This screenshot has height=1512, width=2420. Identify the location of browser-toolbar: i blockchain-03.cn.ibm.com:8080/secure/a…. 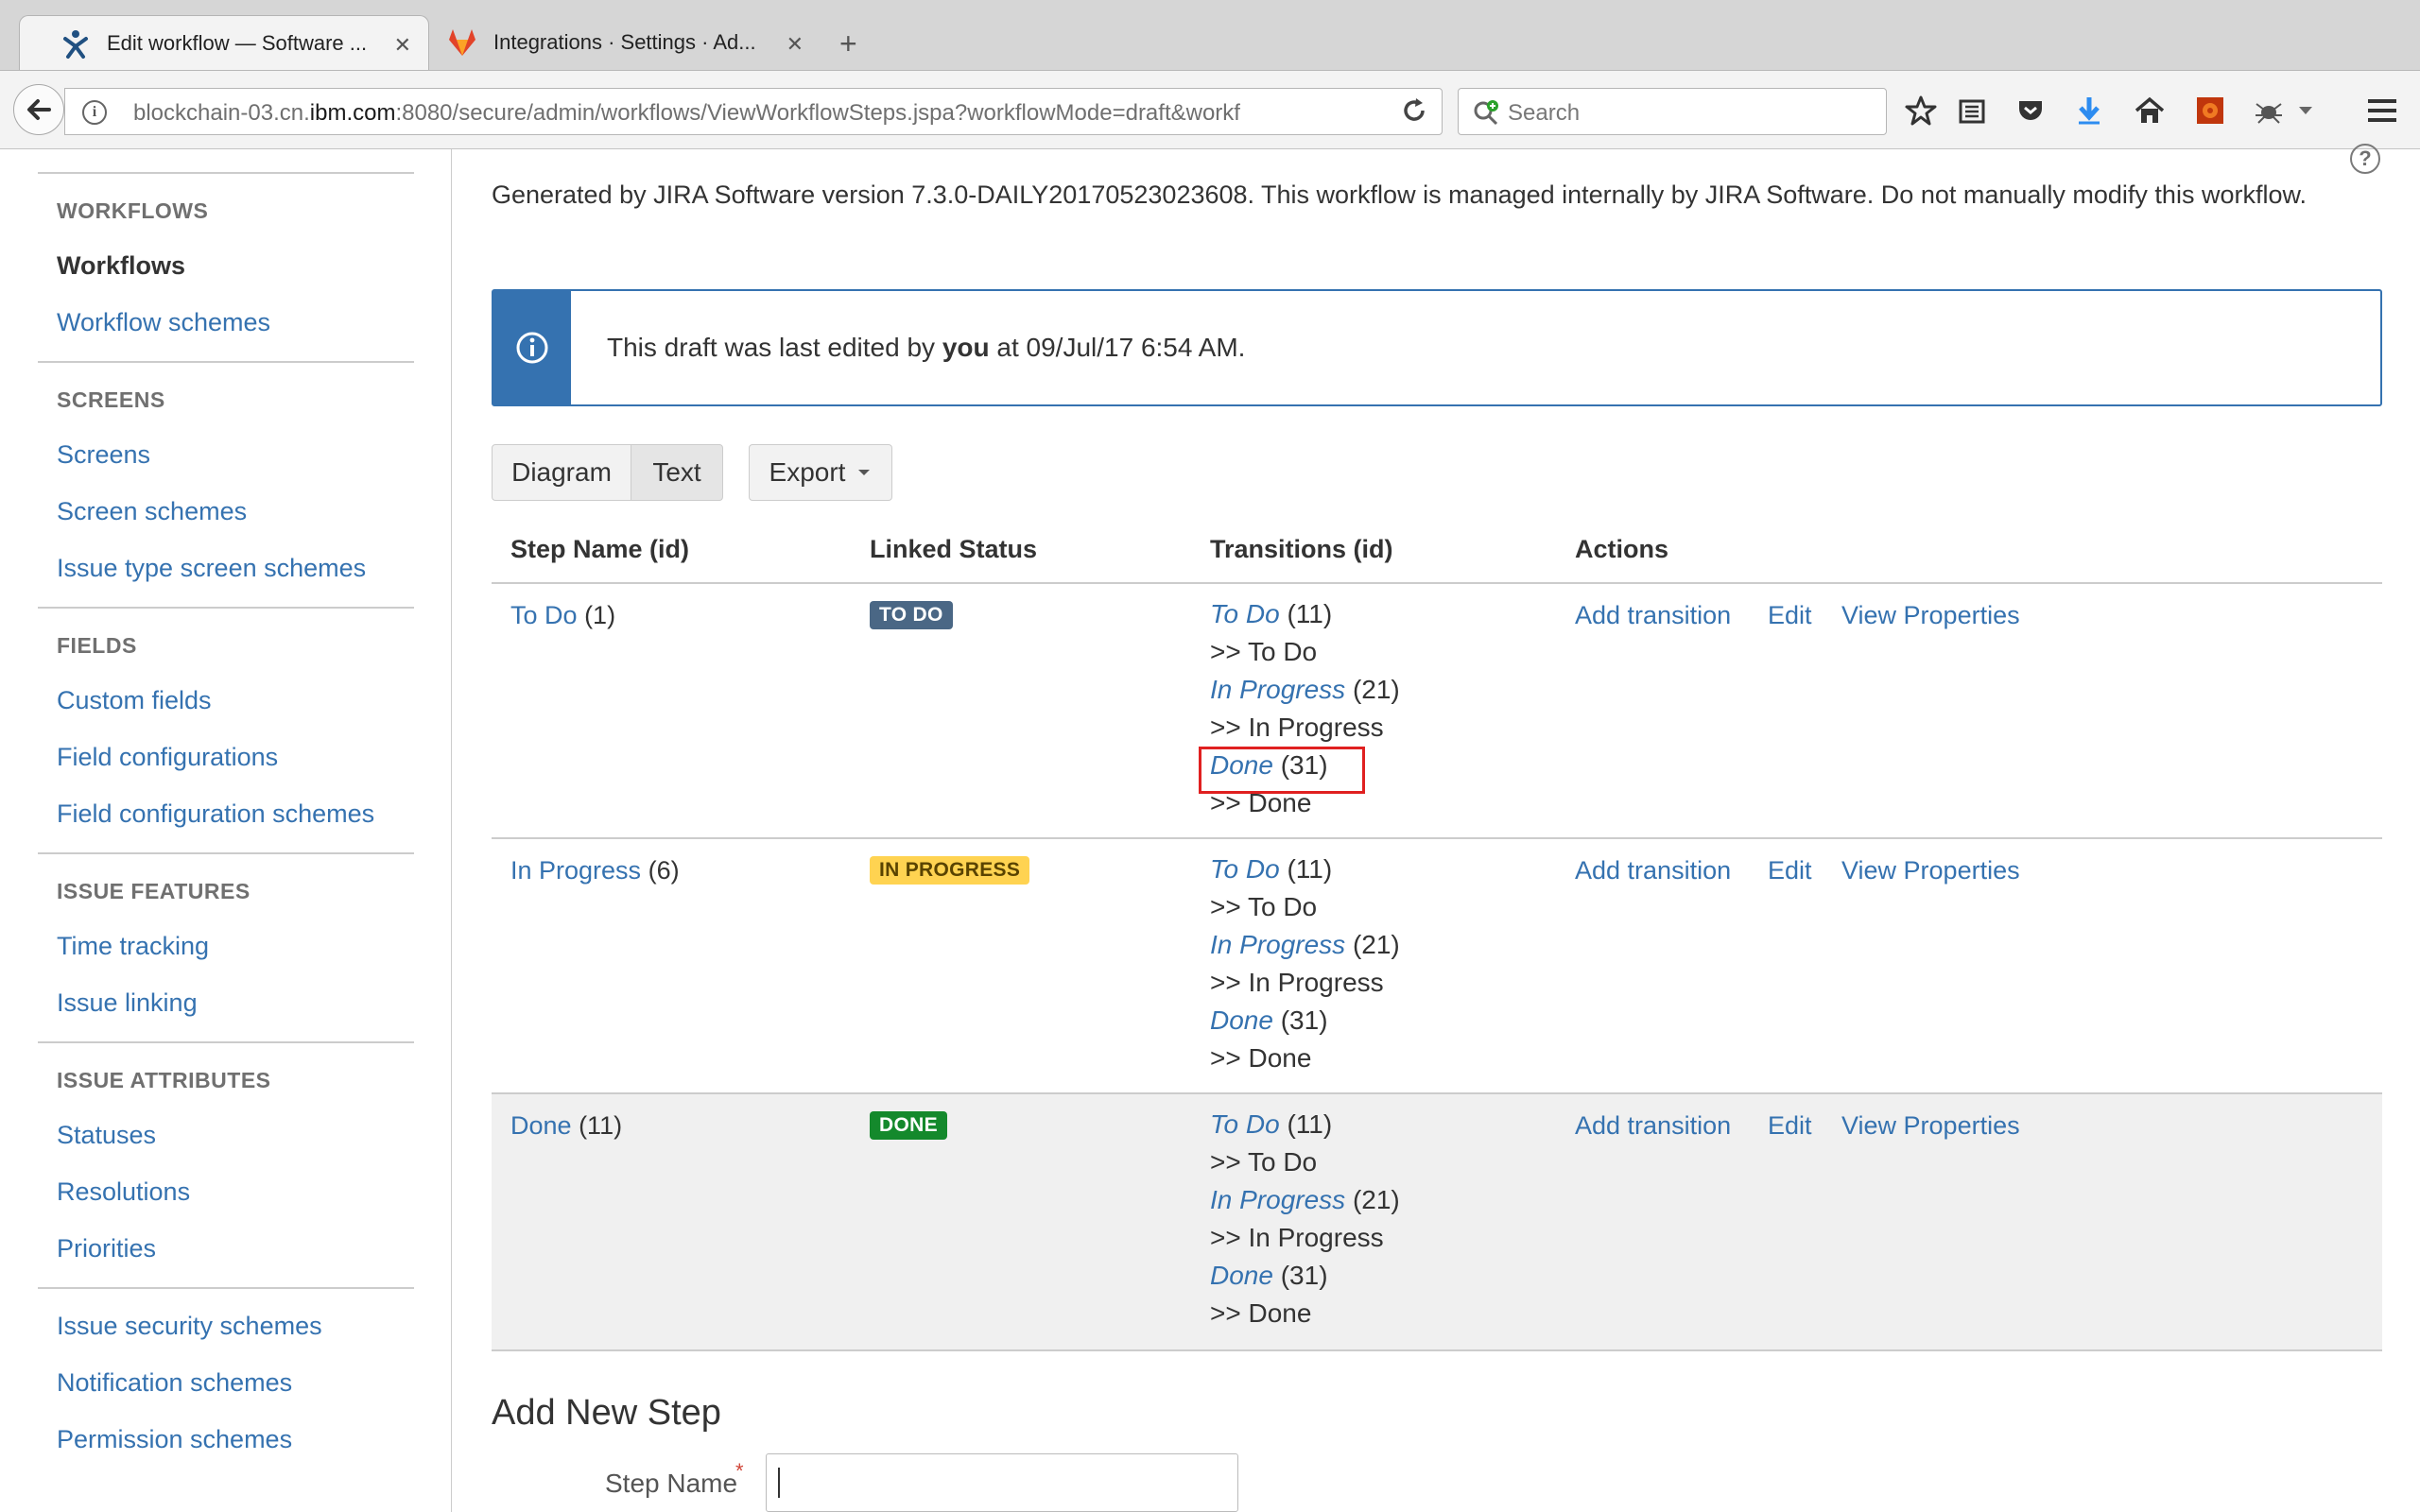
(1210, 110).